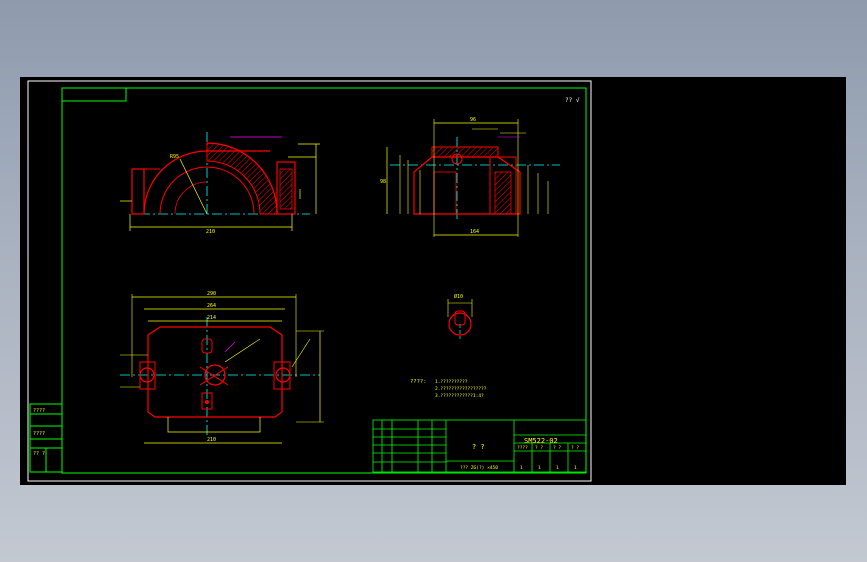 This screenshot has height=562, width=867. I want to click on notes-heading: ????:, so click(418, 382).